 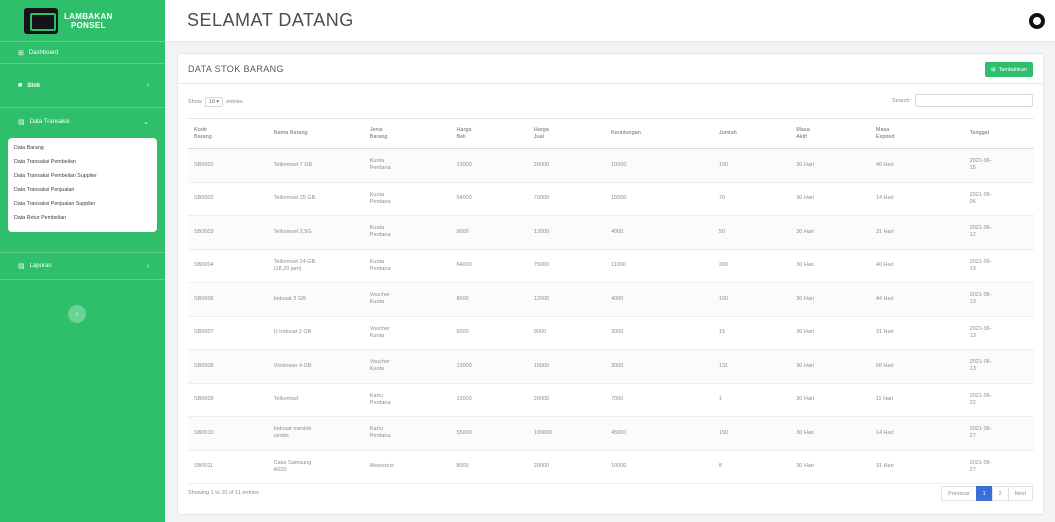 I want to click on brand-line-2: PONSEL, so click(x=88, y=25).